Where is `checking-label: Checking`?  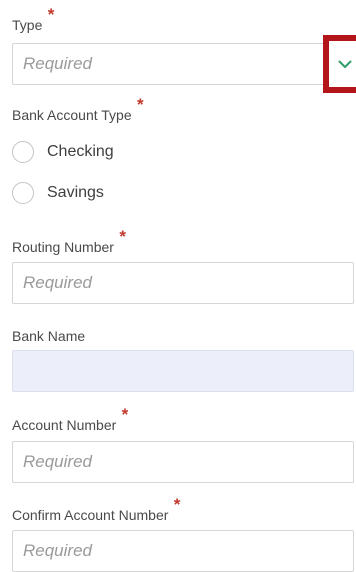 checking-label: Checking is located at coordinates (80, 151).